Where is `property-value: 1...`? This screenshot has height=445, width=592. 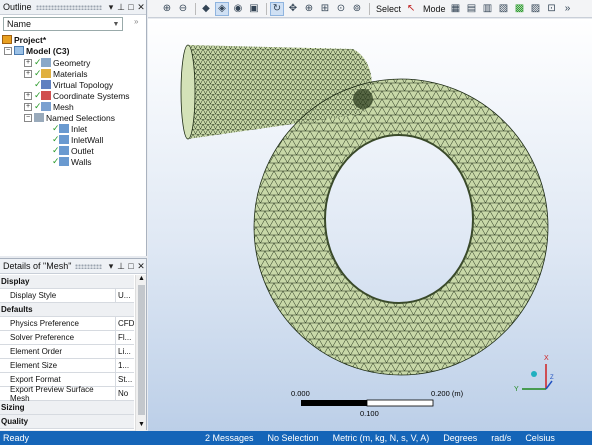
property-value: 1... is located at coordinates (125, 365).